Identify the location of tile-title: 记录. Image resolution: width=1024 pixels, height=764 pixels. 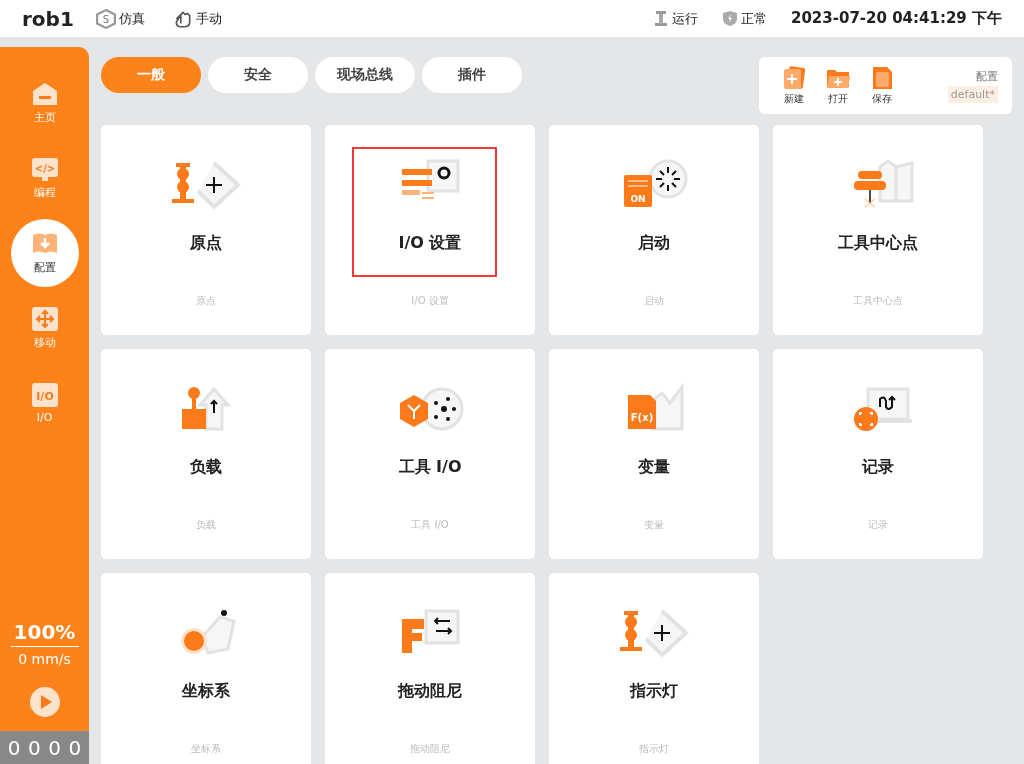
(878, 467).